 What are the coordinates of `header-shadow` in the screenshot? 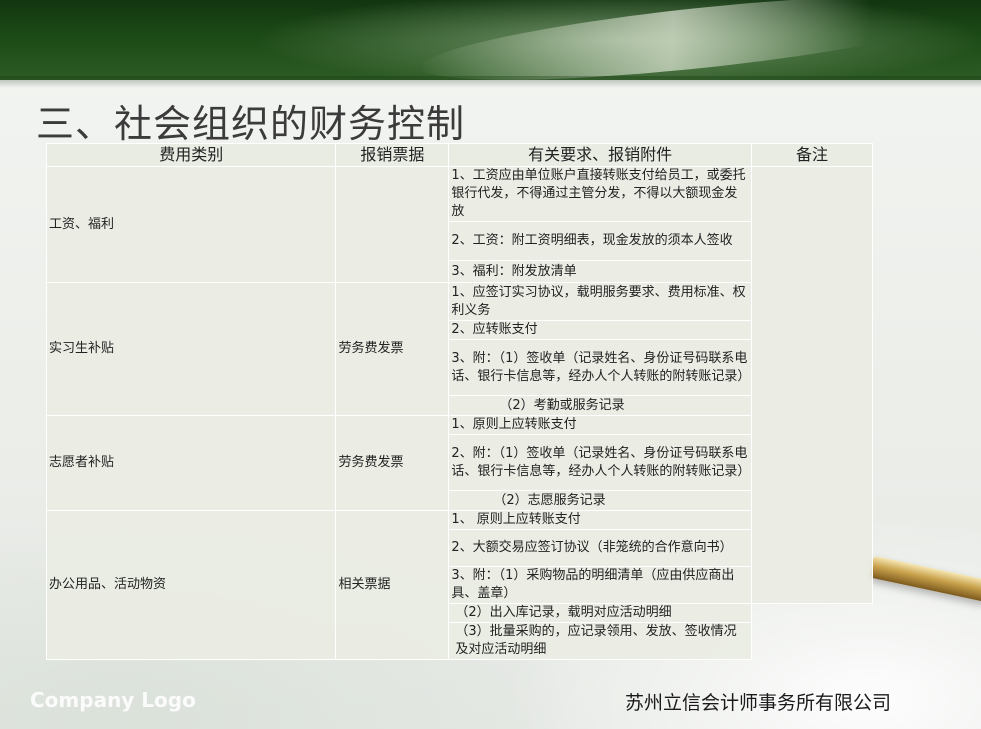 It's located at (490, 82).